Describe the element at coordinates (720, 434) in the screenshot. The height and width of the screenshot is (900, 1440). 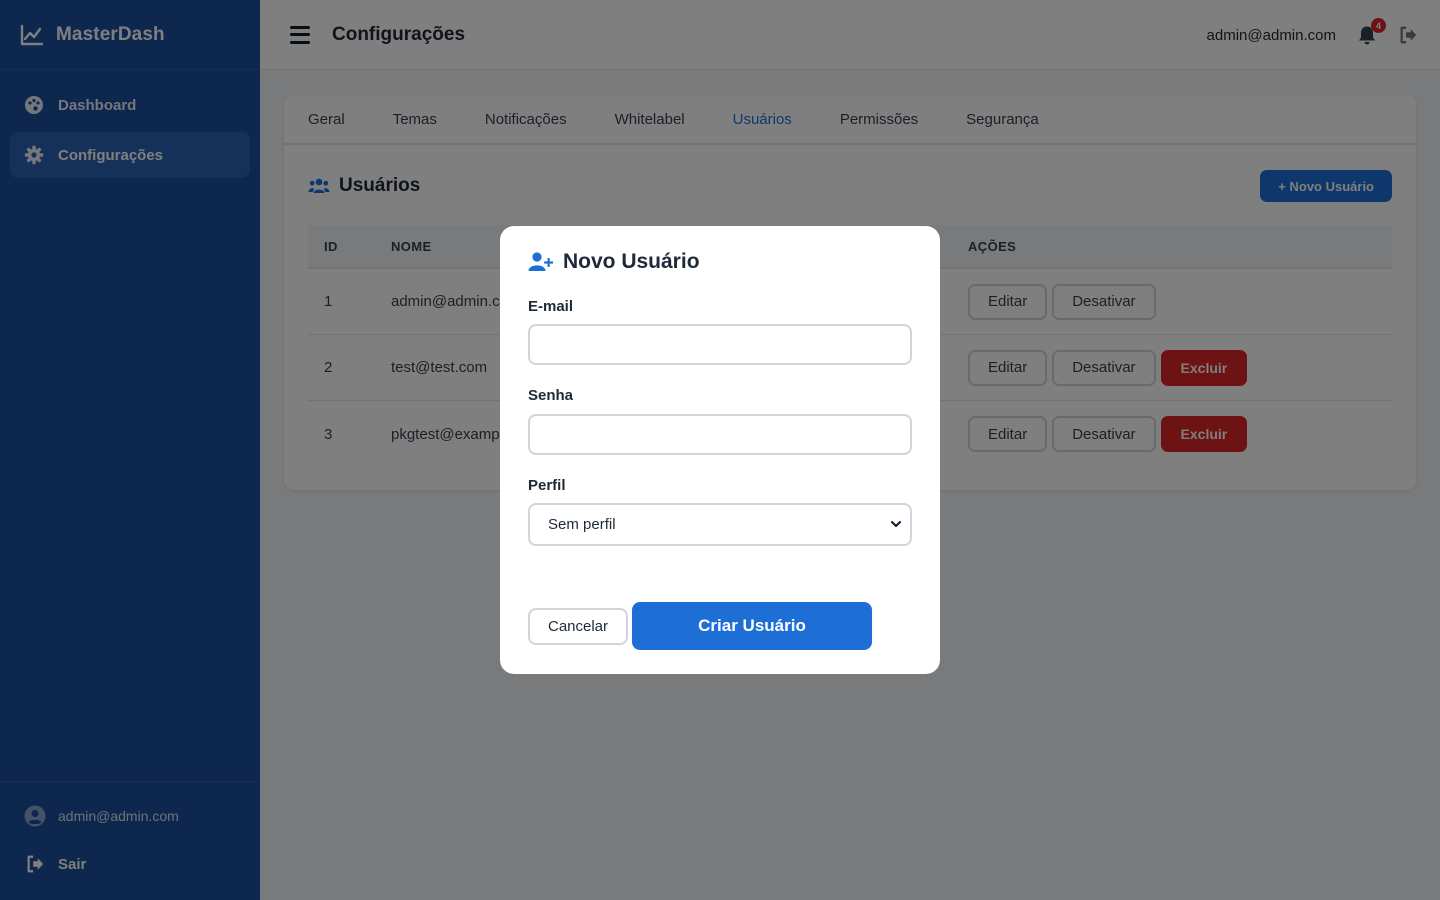
I see `password-field` at that location.